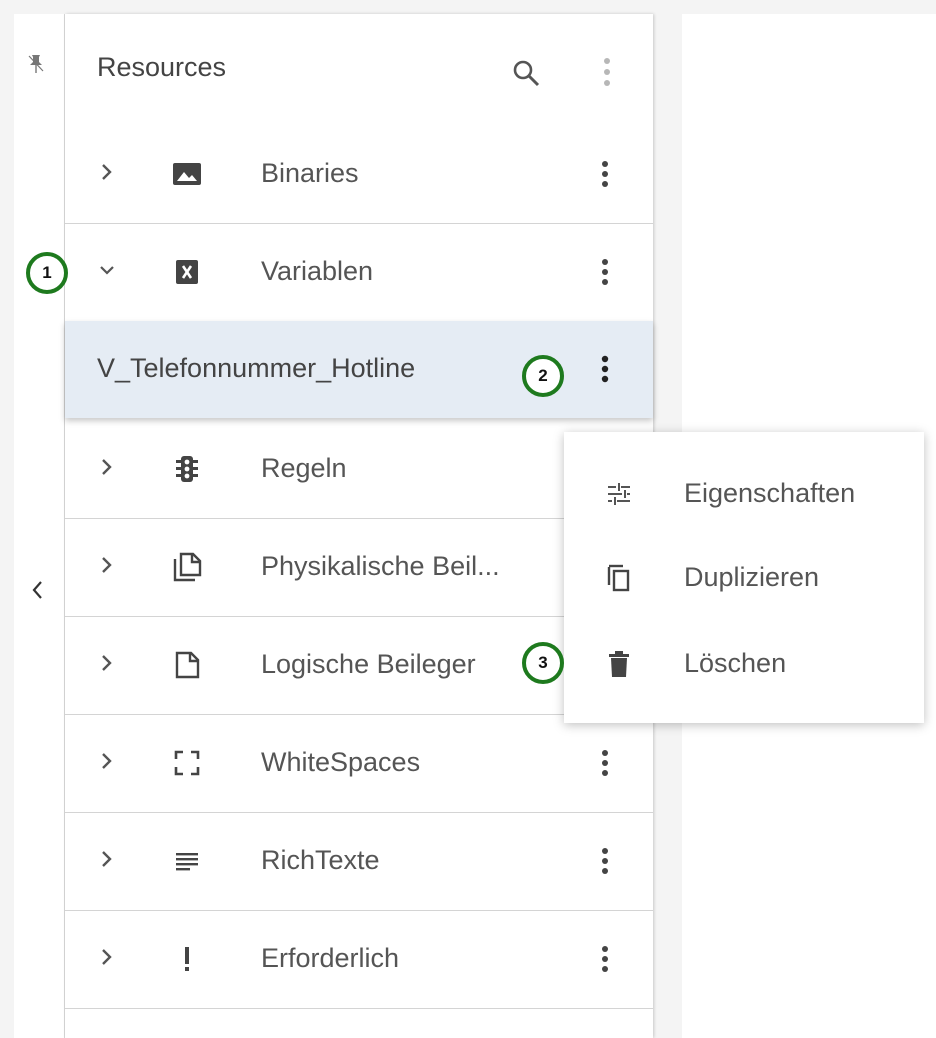 The image size is (936, 1038). I want to click on menu-item-duplizieren: Duplizieren, so click(744, 578).